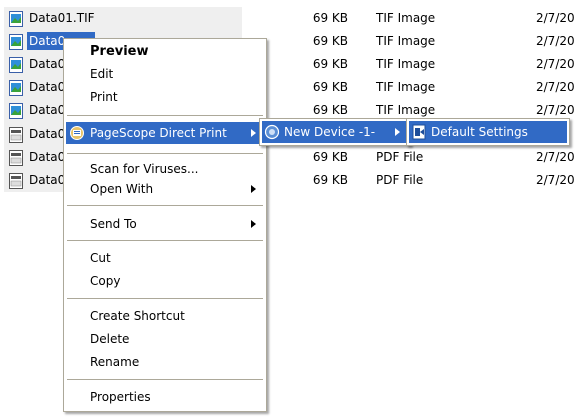  What do you see at coordinates (62, 18) in the screenshot?
I see `file-name: Data01.TIF` at bounding box center [62, 18].